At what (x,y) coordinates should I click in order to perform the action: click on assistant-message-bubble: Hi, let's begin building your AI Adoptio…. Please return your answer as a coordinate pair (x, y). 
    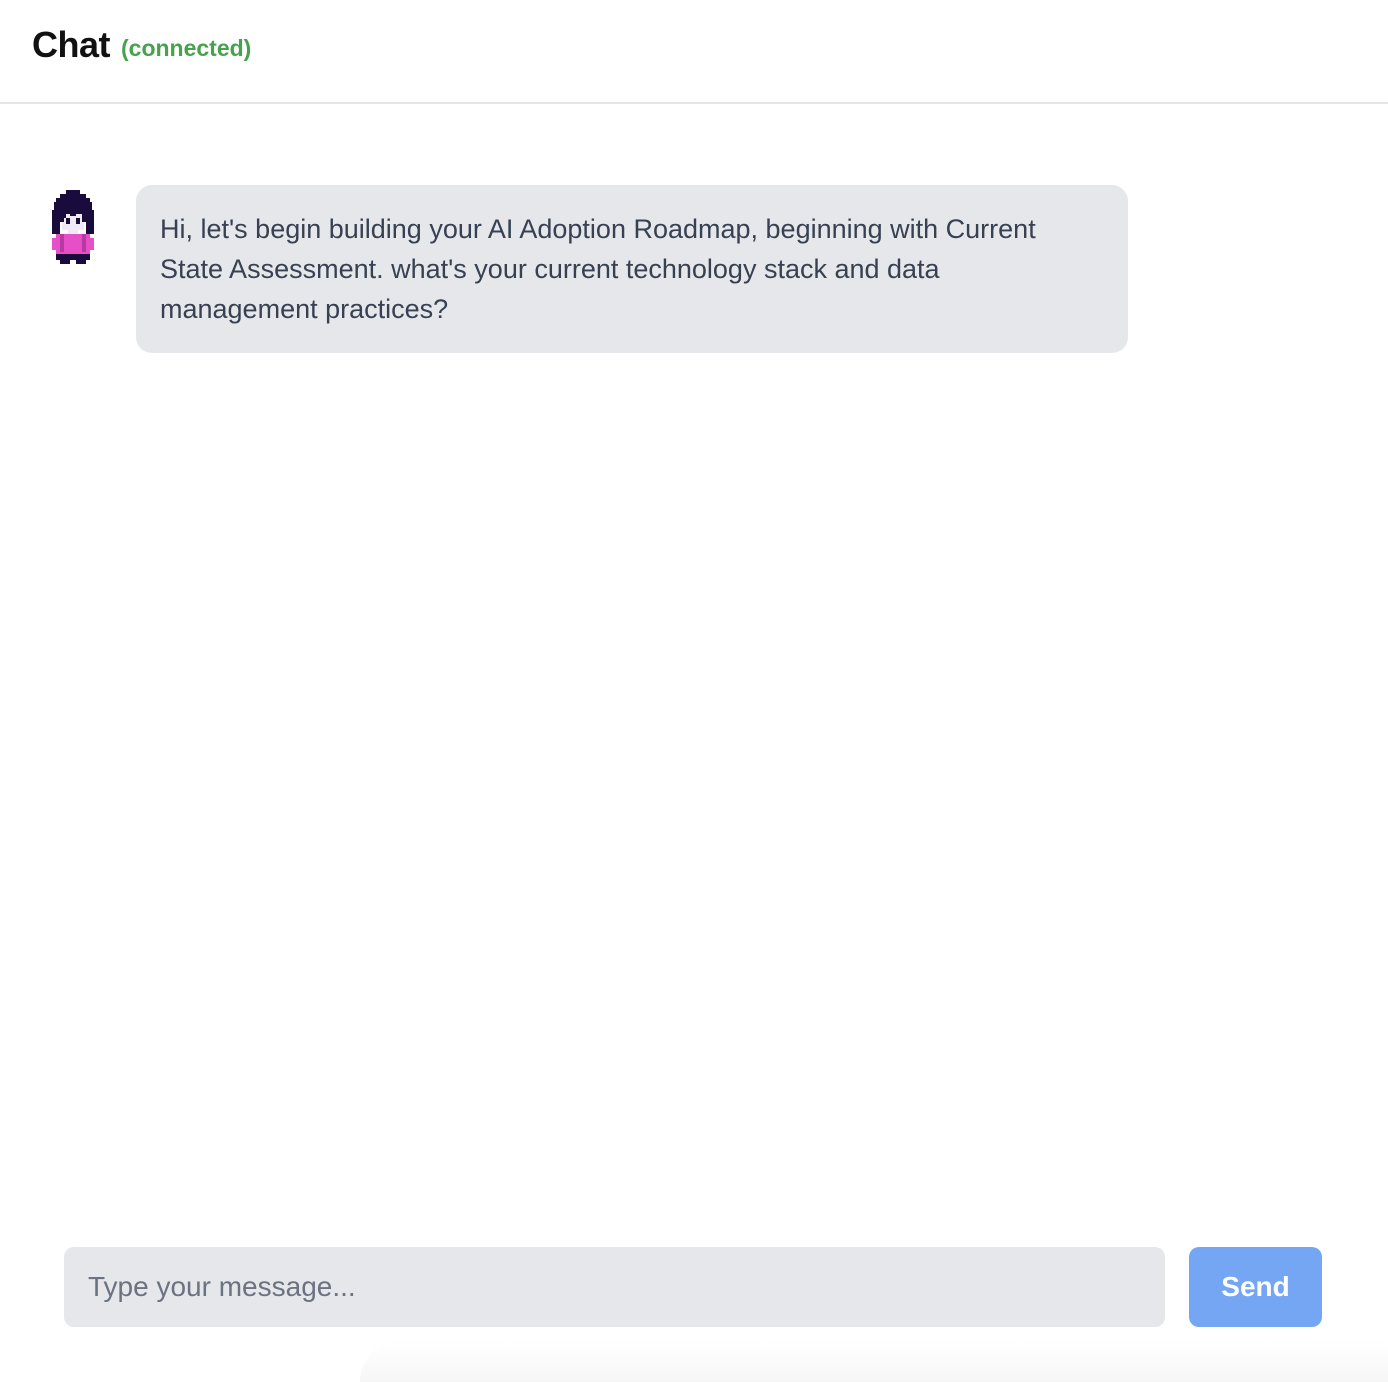
    Looking at the image, I should click on (632, 269).